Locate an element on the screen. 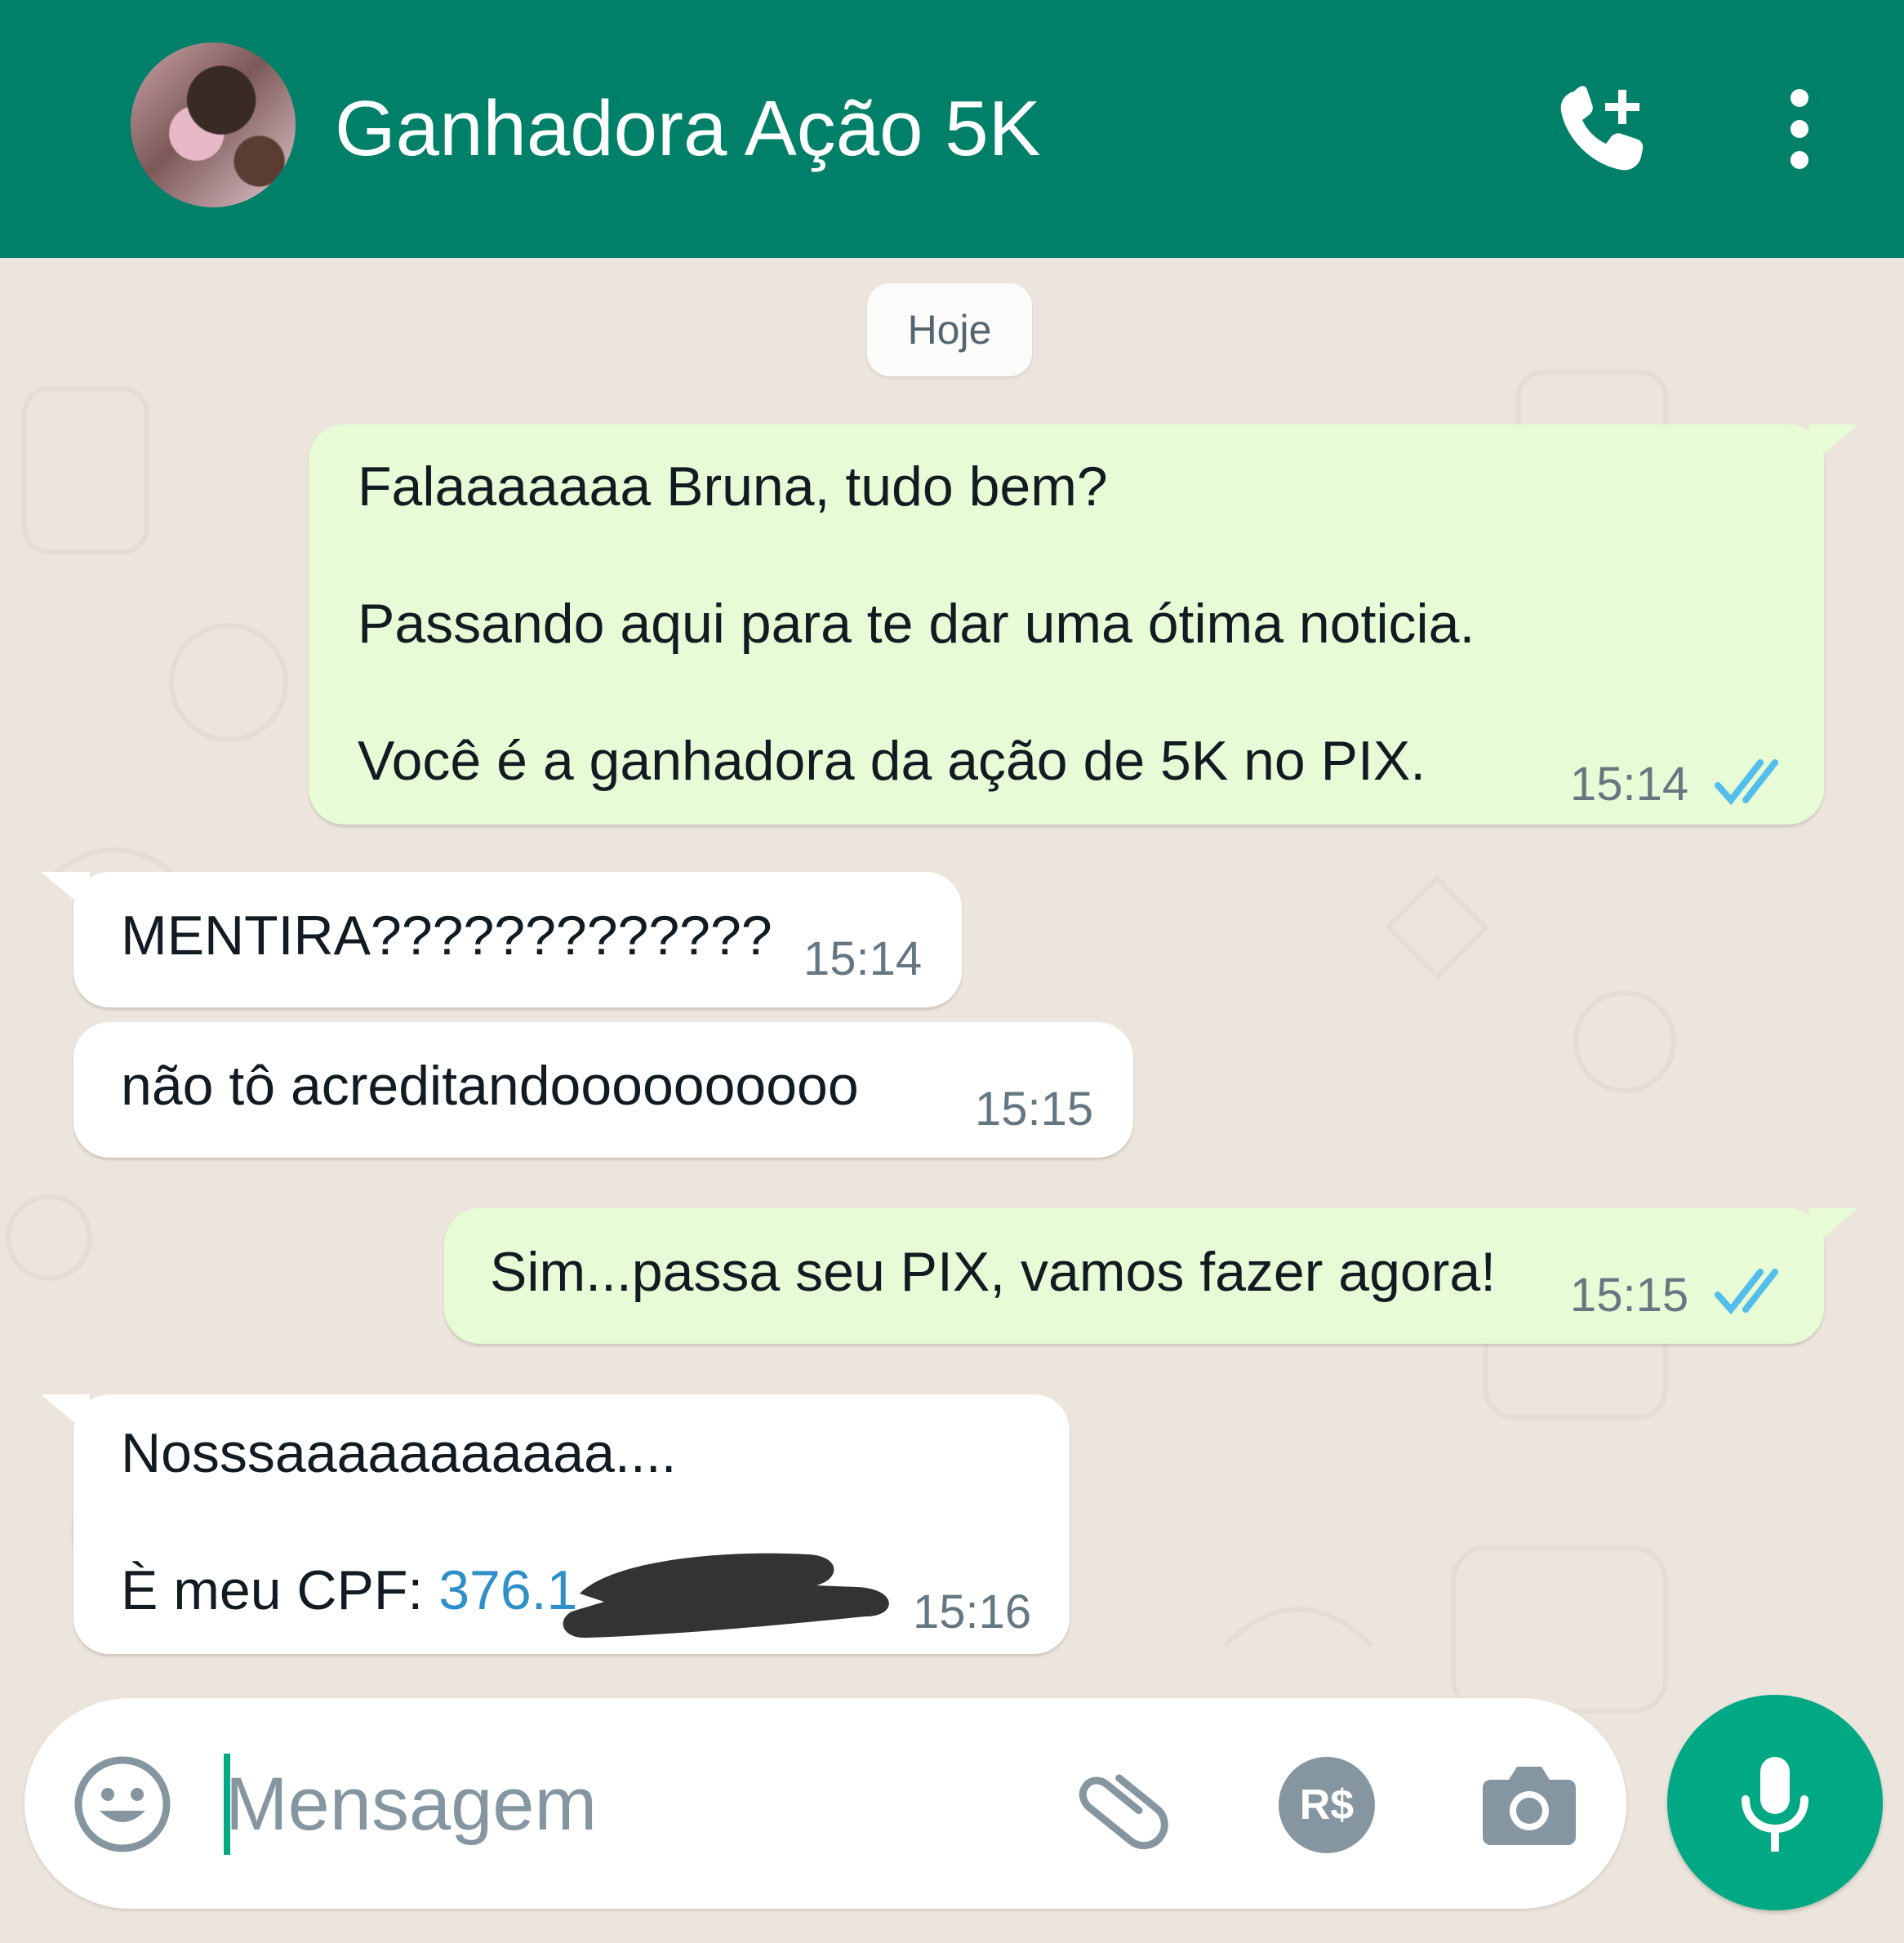  message-input is located at coordinates (625, 1804).